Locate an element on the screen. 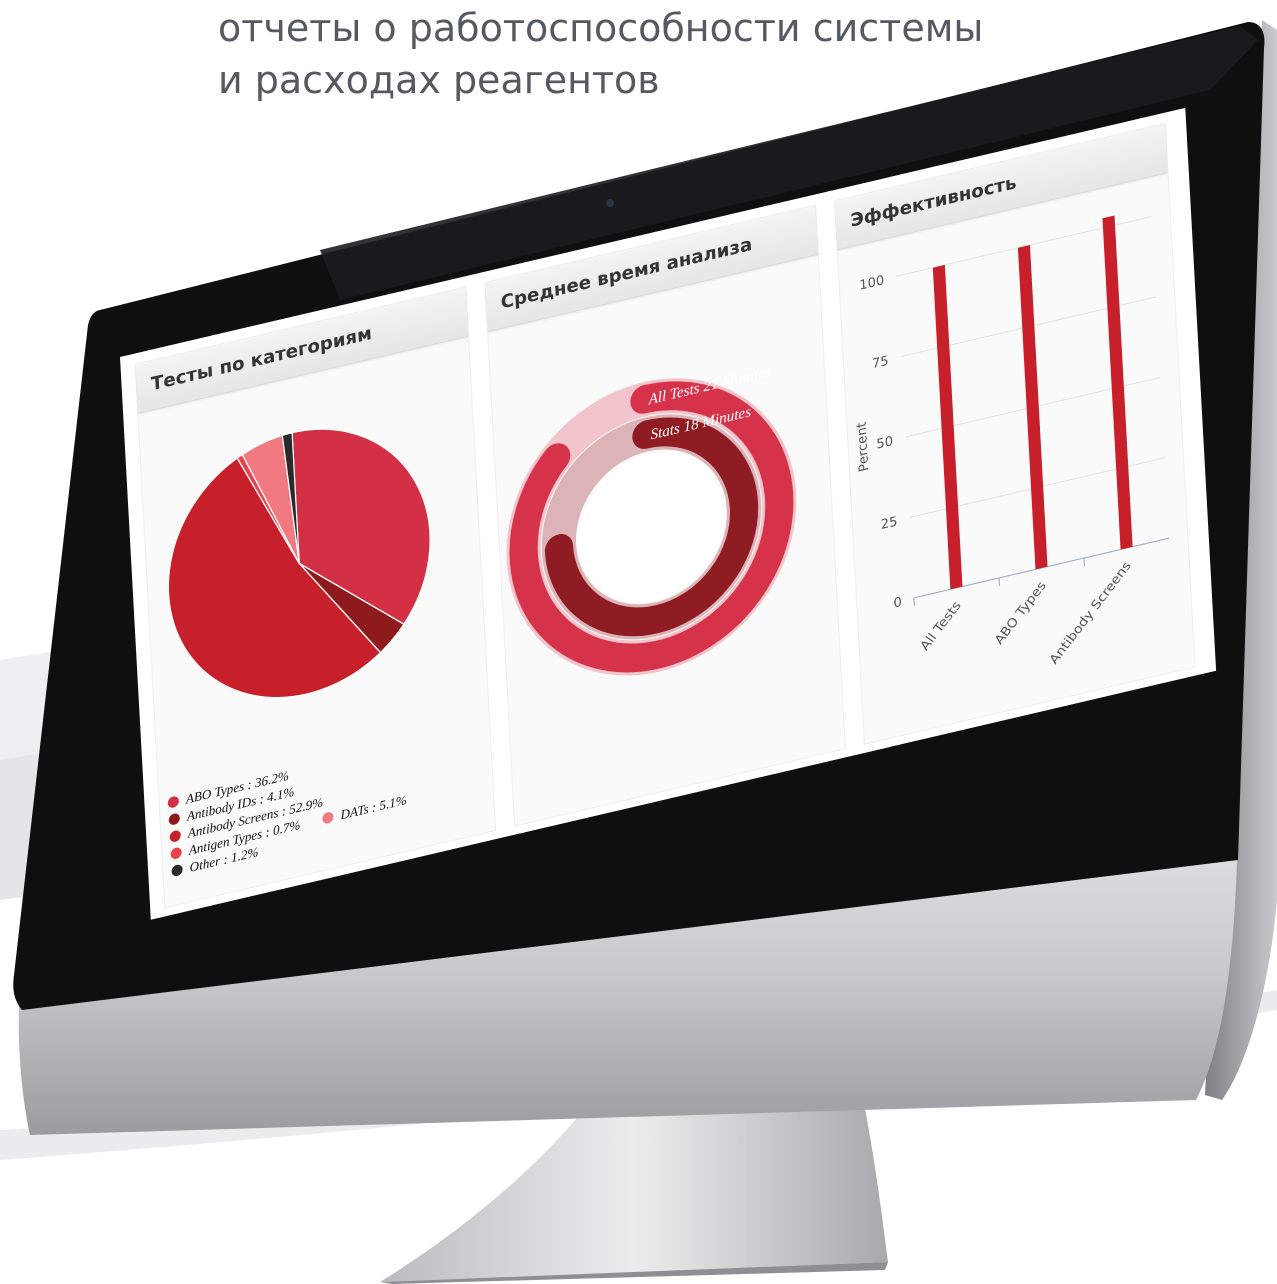 Image resolution: width=1277 pixels, height=1284 pixels. bar-abo-types is located at coordinates (1032, 407).